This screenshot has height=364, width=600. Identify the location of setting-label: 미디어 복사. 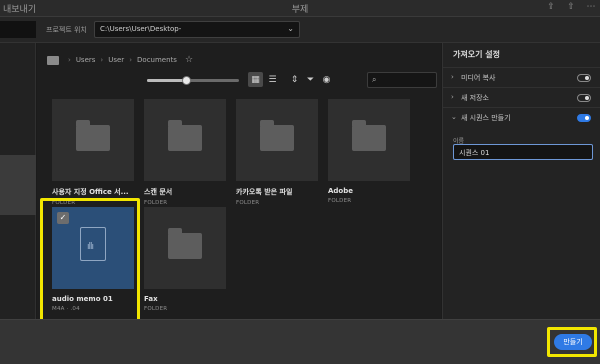
(478, 78).